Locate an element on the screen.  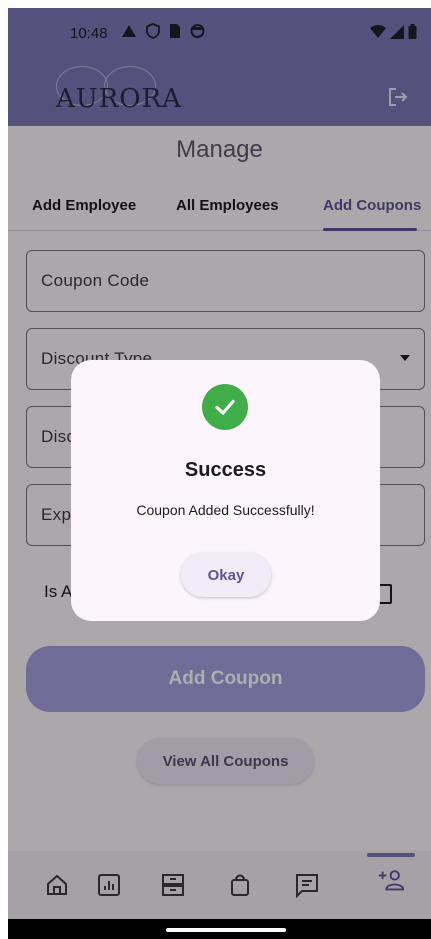
dialog-message: Coupon Added Successfully! is located at coordinates (225, 510).